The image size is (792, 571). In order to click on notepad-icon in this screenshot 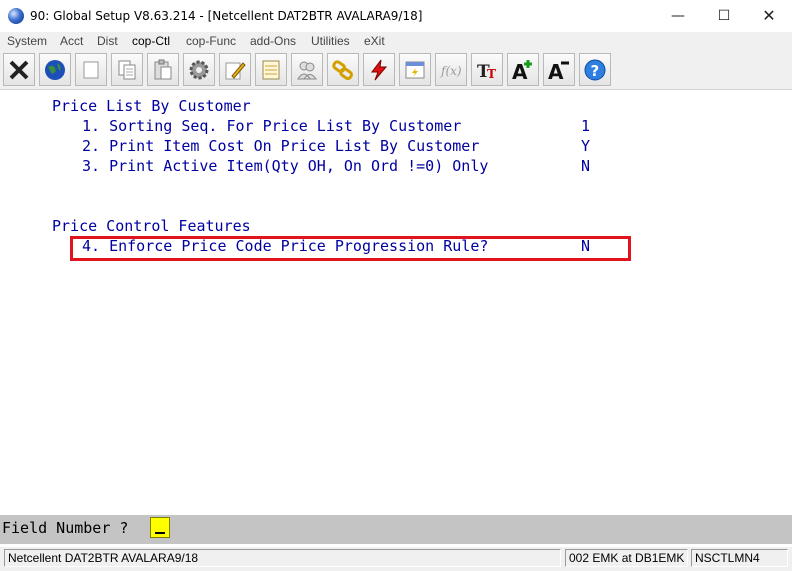, I will do `click(271, 69)`.